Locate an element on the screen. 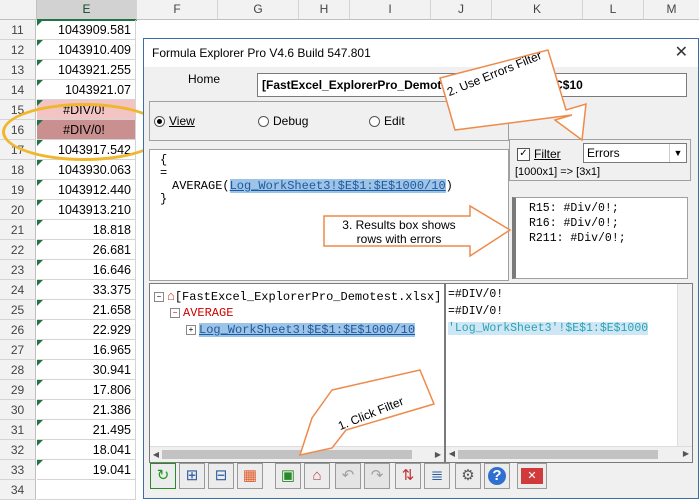 Image resolution: width=699 pixels, height=500 pixels. cell: 33.375 is located at coordinates (86, 290).